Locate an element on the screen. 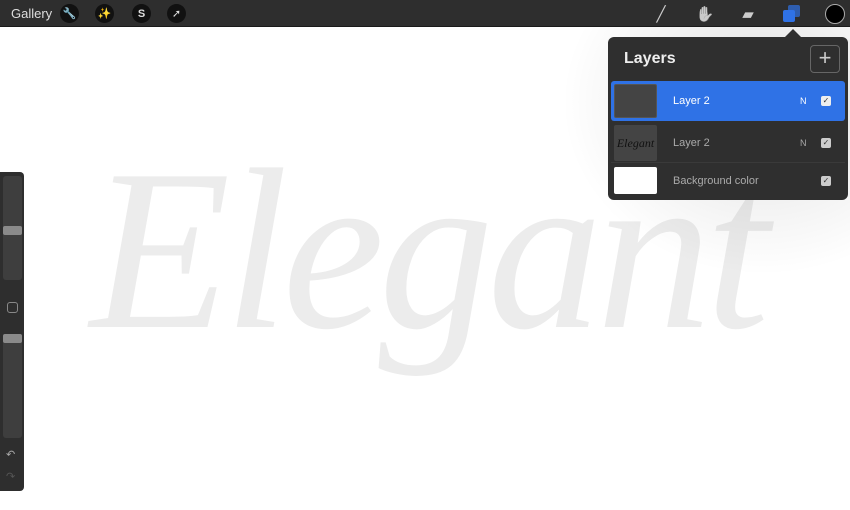  brush-size-slider is located at coordinates (12, 228).